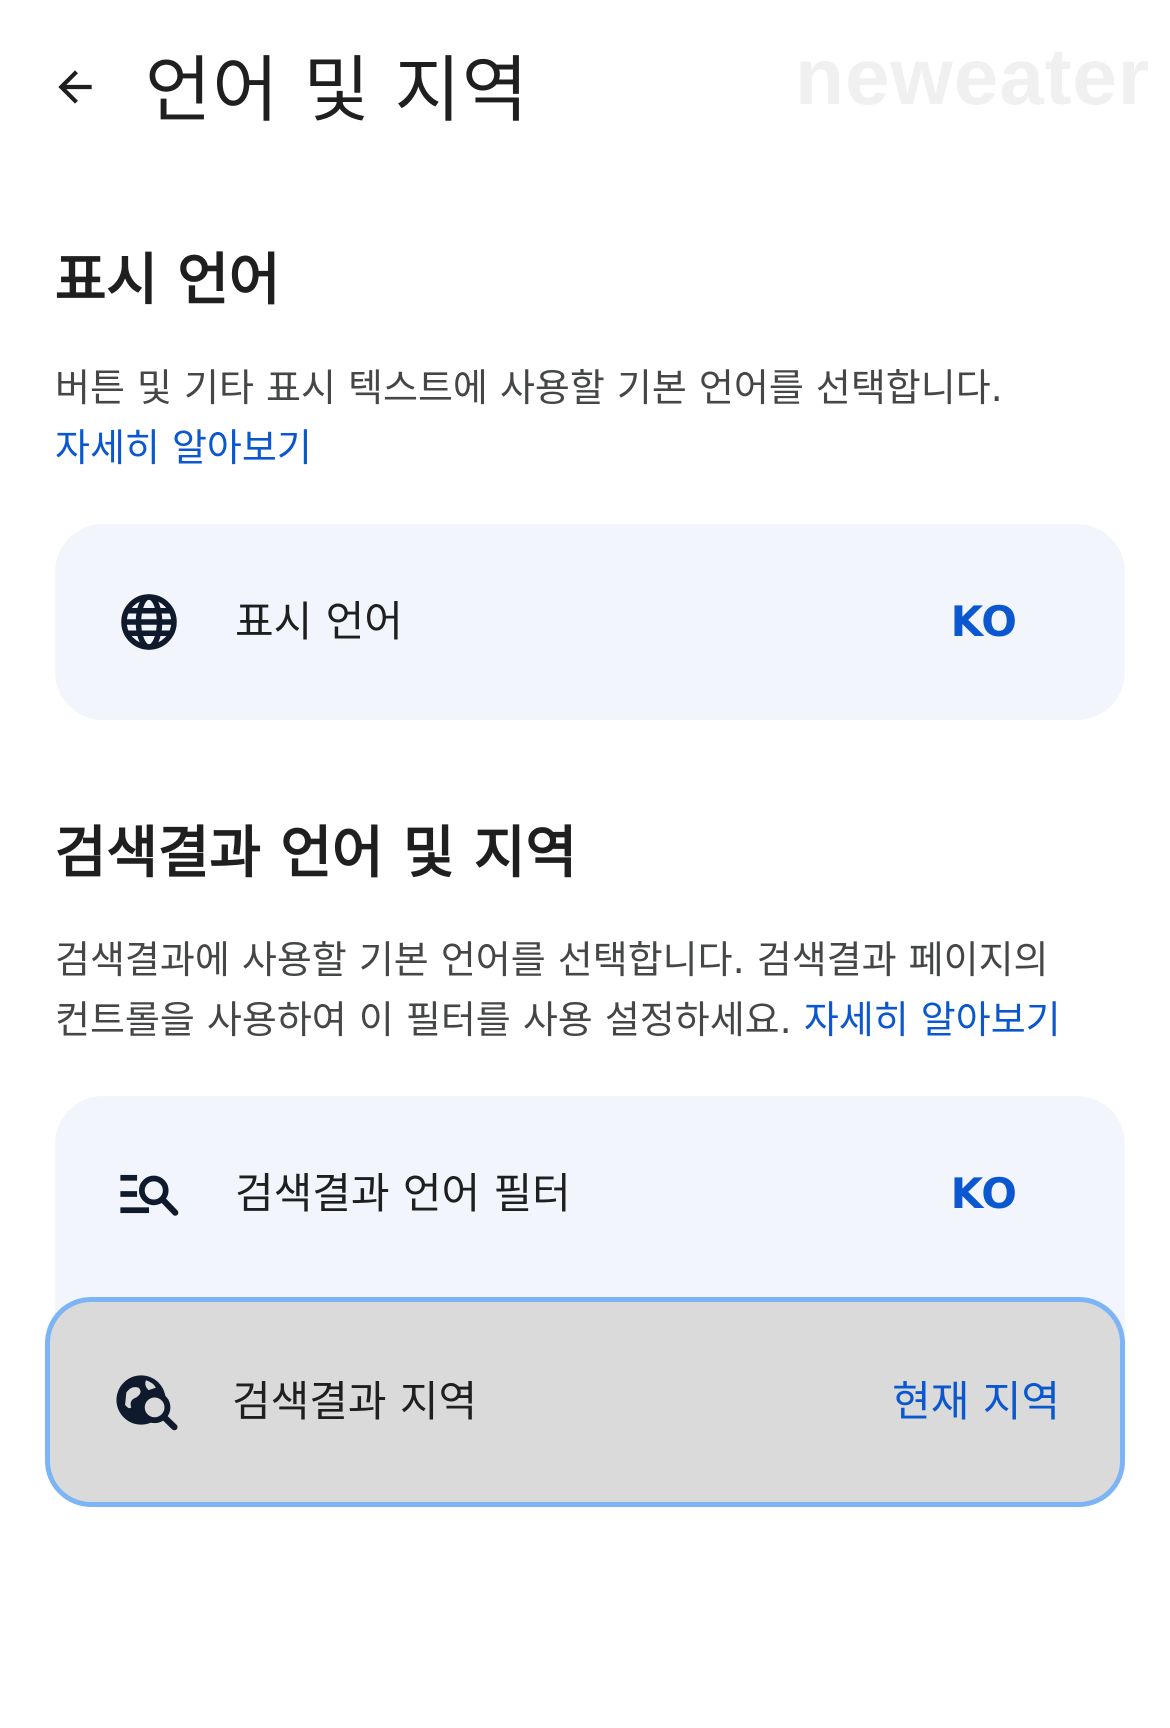 This screenshot has width=1170, height=1728. What do you see at coordinates (976, 1401) in the screenshot?
I see `search-region-value: 현재 지역` at bounding box center [976, 1401].